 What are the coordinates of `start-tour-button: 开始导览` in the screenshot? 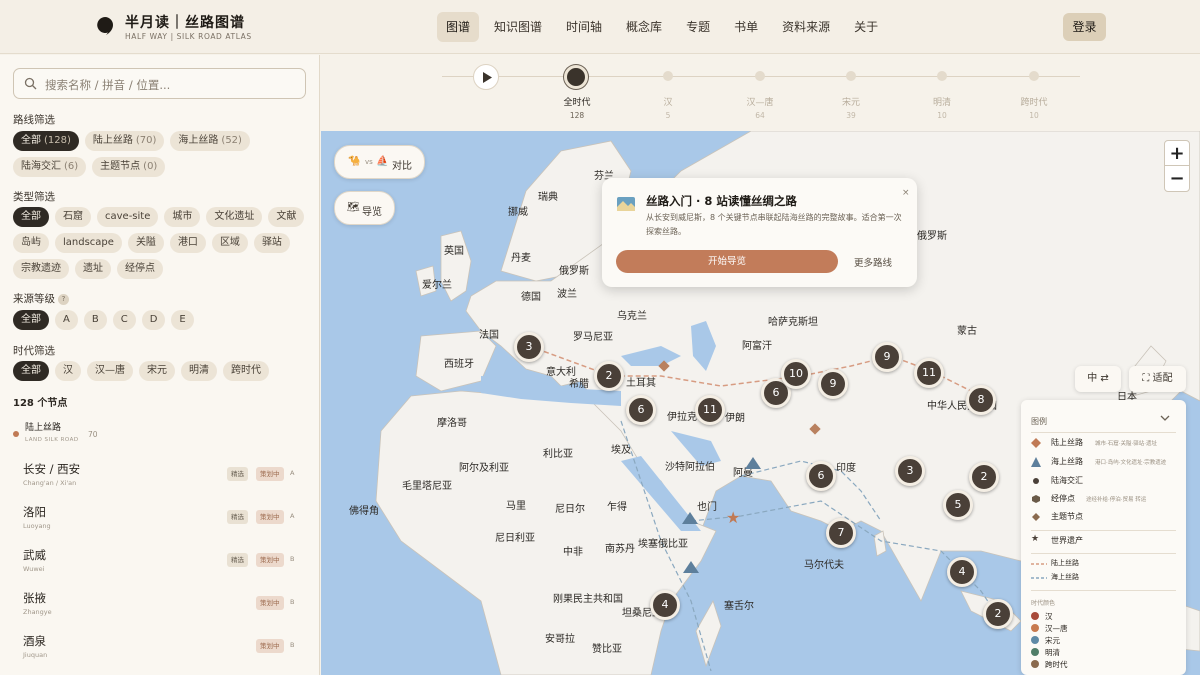 It's located at (727, 261).